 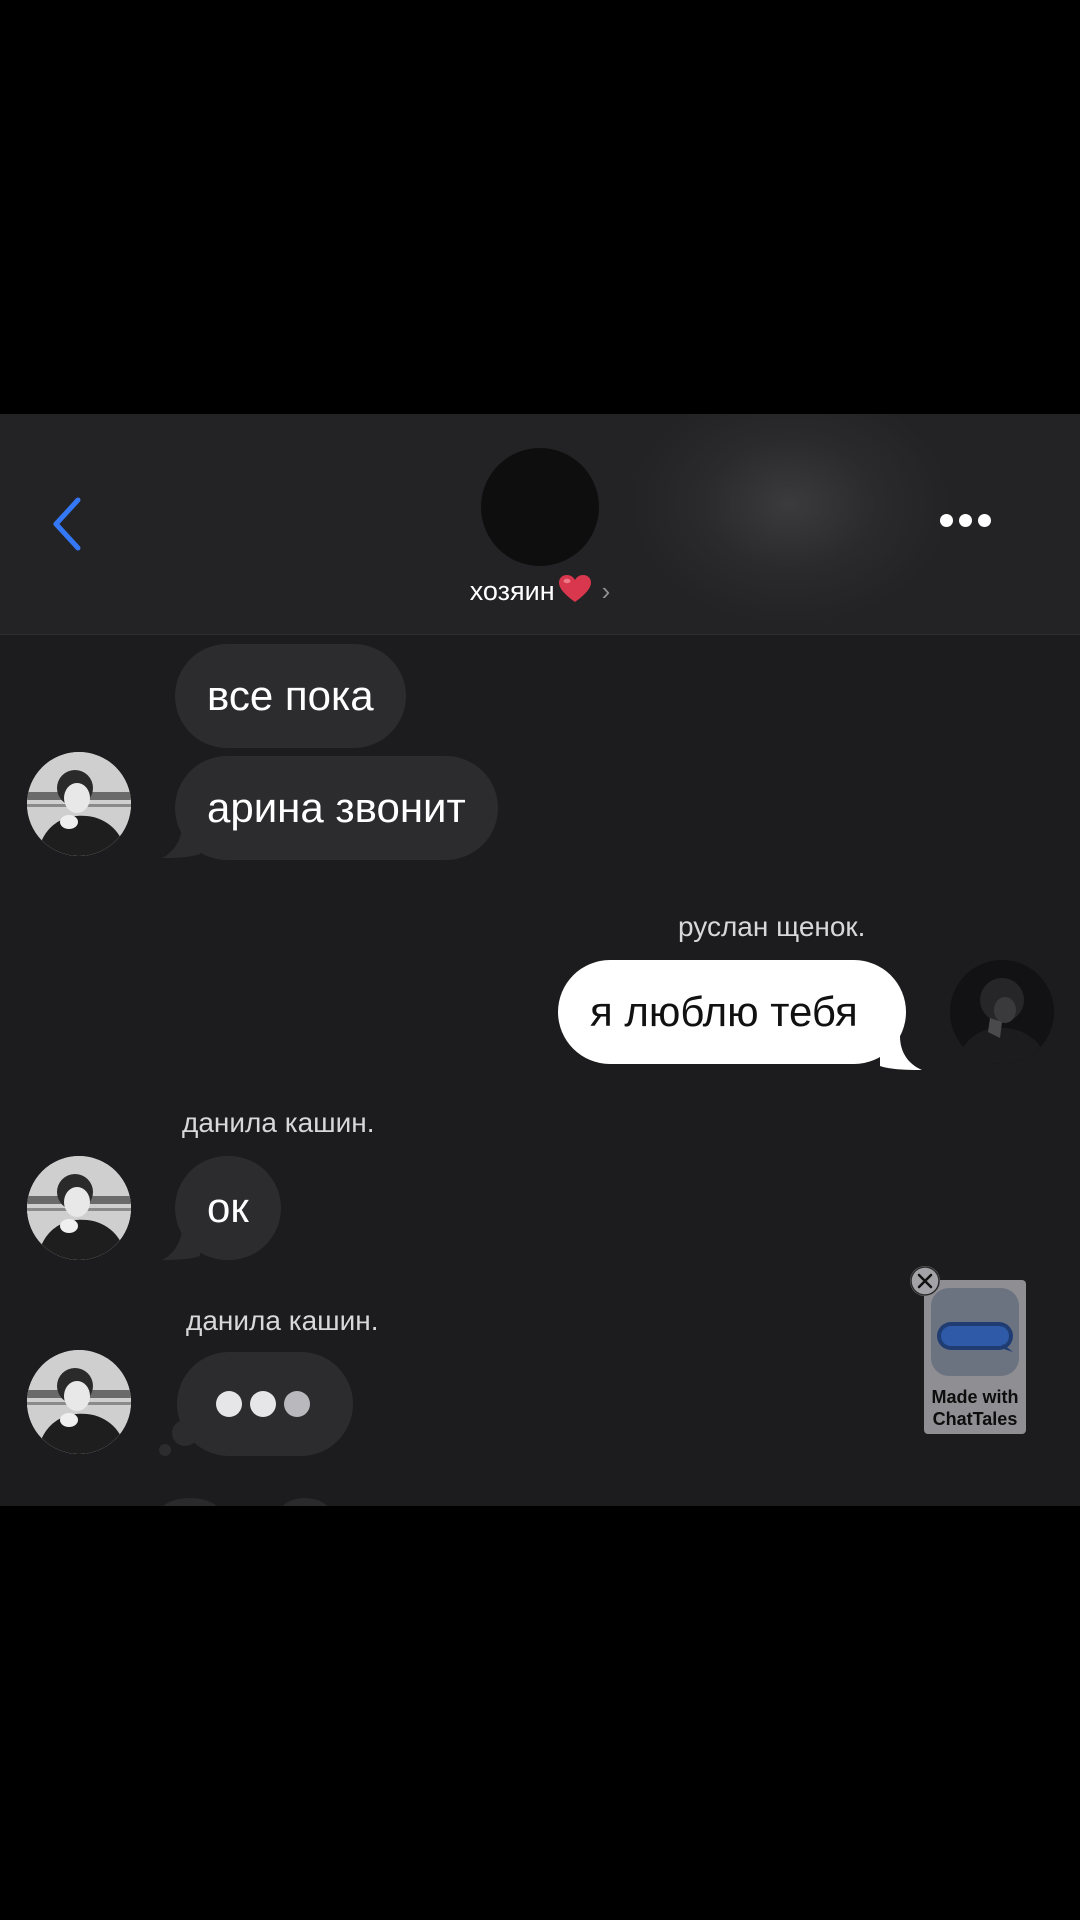 I want to click on chat-header: хозяин ›, so click(x=540, y=524).